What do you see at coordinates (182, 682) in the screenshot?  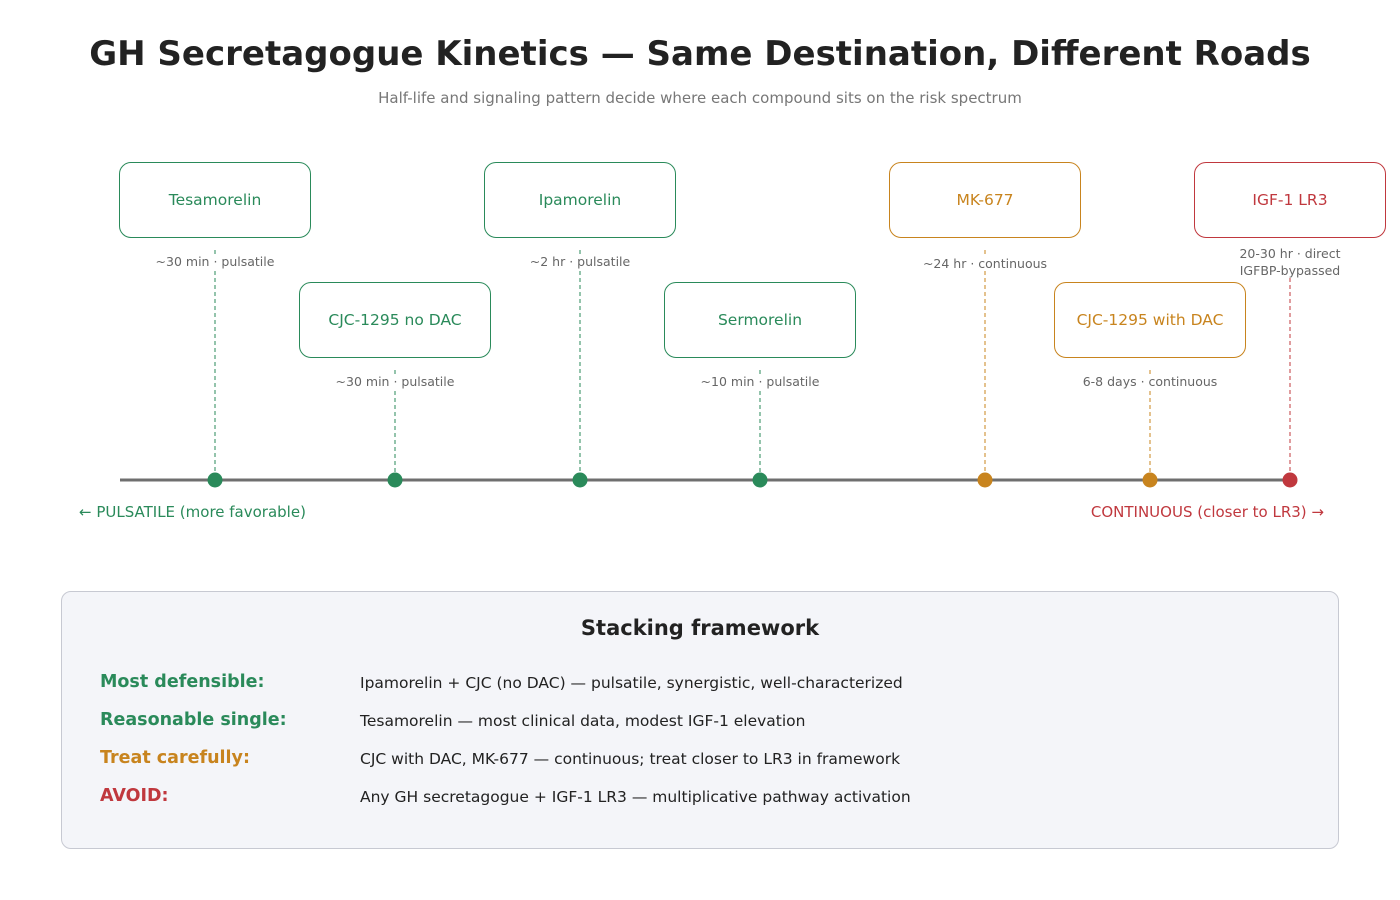 I see `framework-row-label: Most defensible:` at bounding box center [182, 682].